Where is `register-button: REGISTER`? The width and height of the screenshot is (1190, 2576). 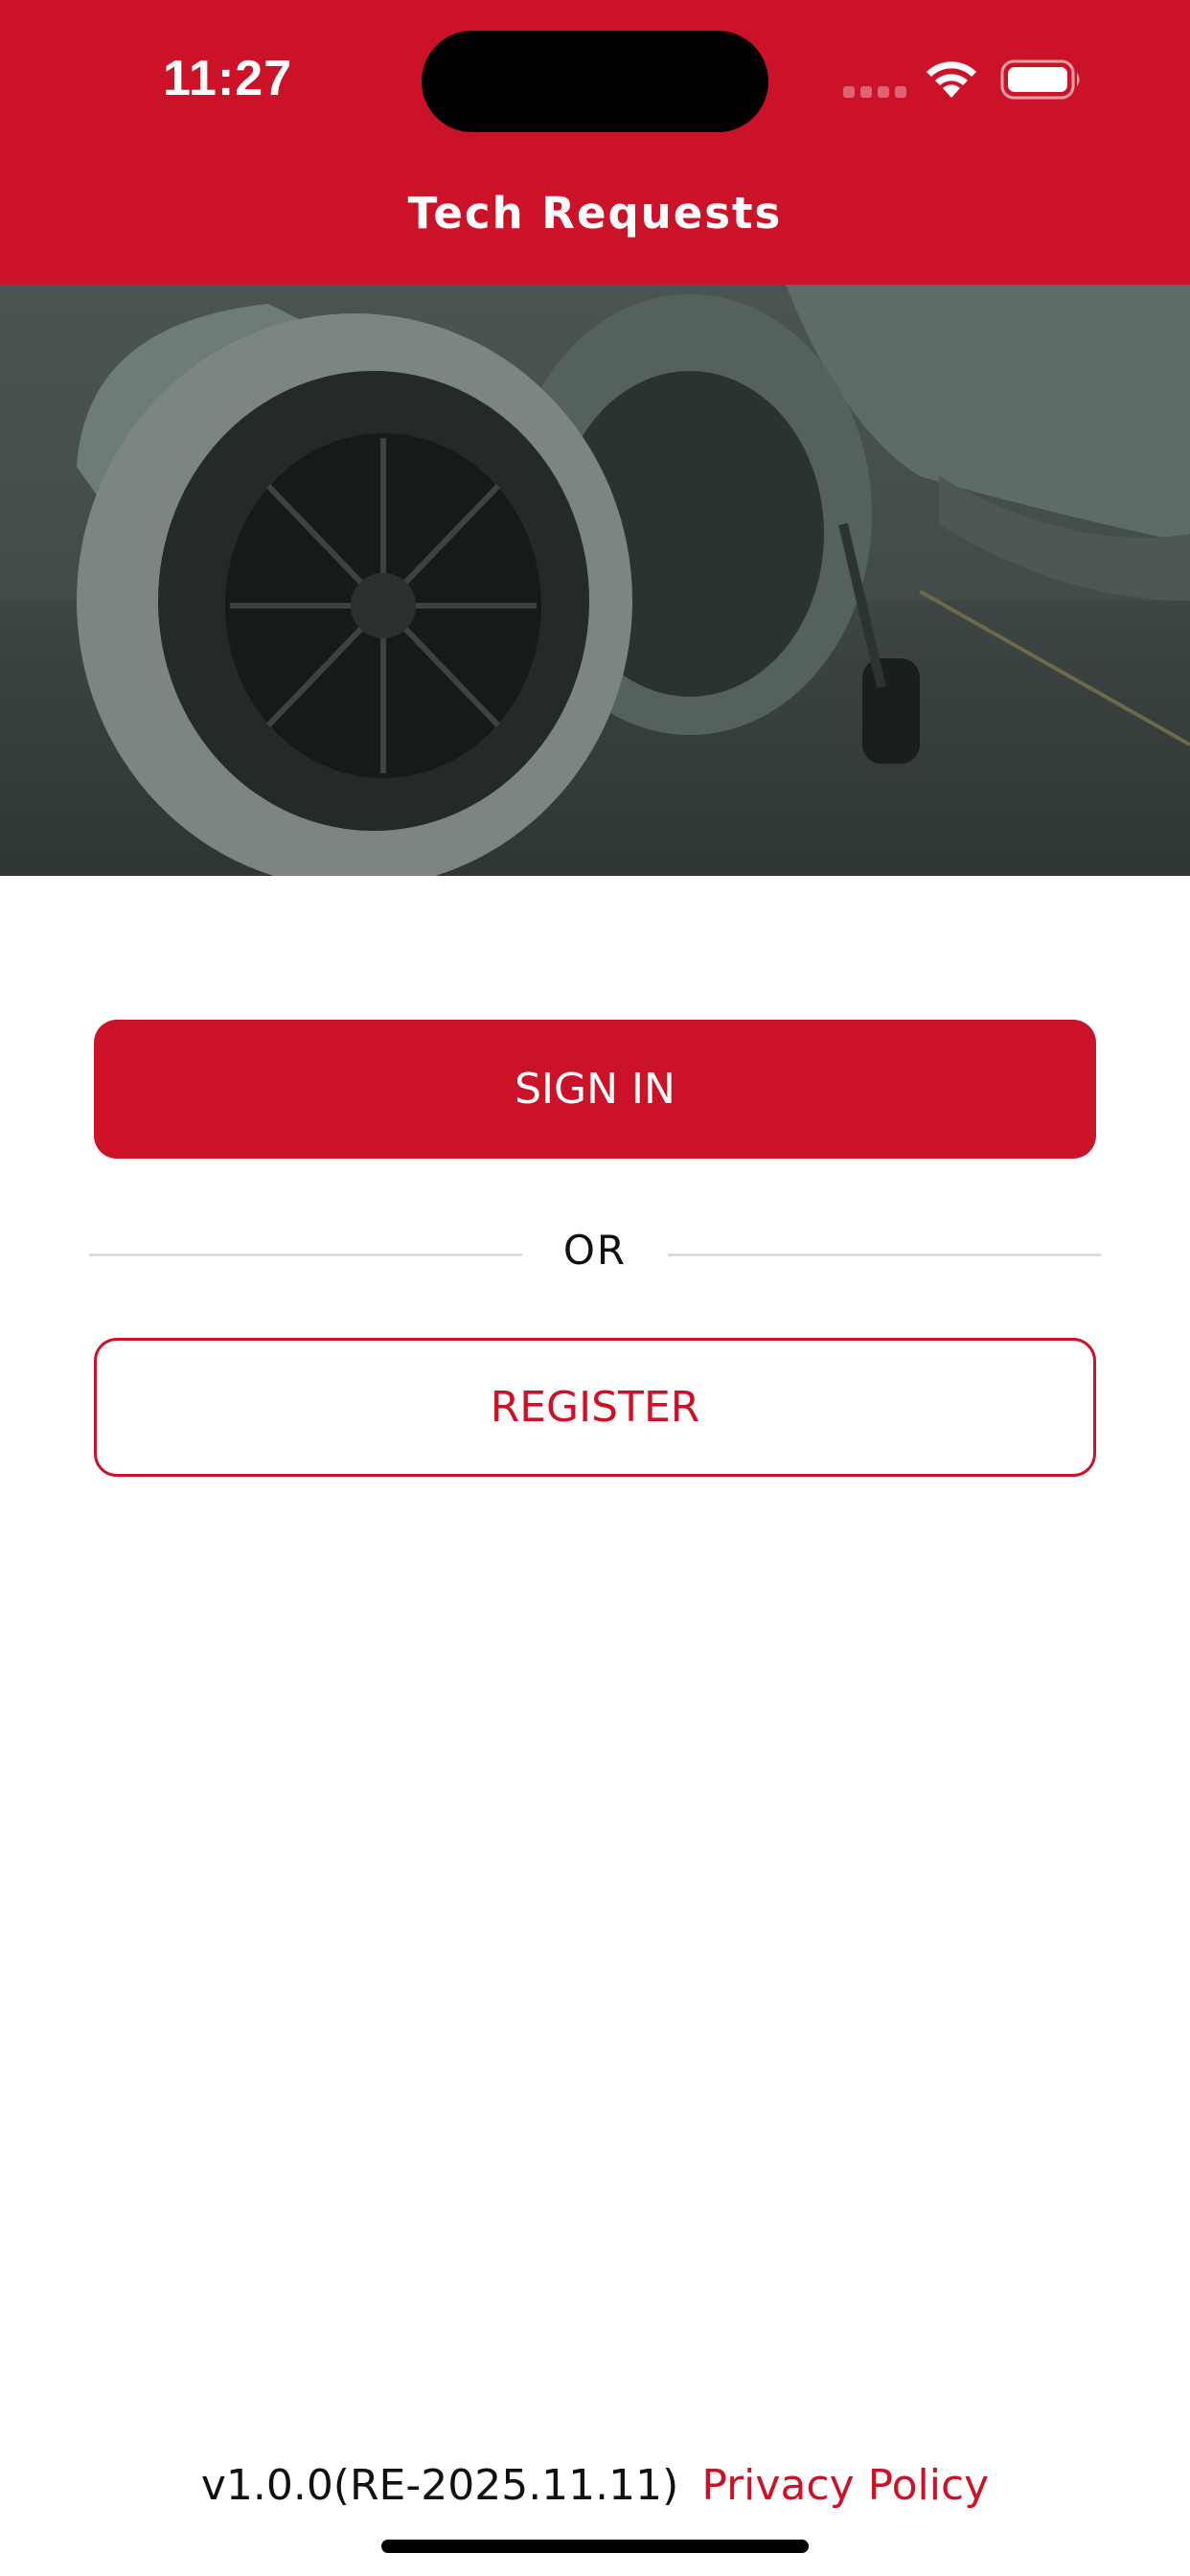 register-button: REGISTER is located at coordinates (595, 1407).